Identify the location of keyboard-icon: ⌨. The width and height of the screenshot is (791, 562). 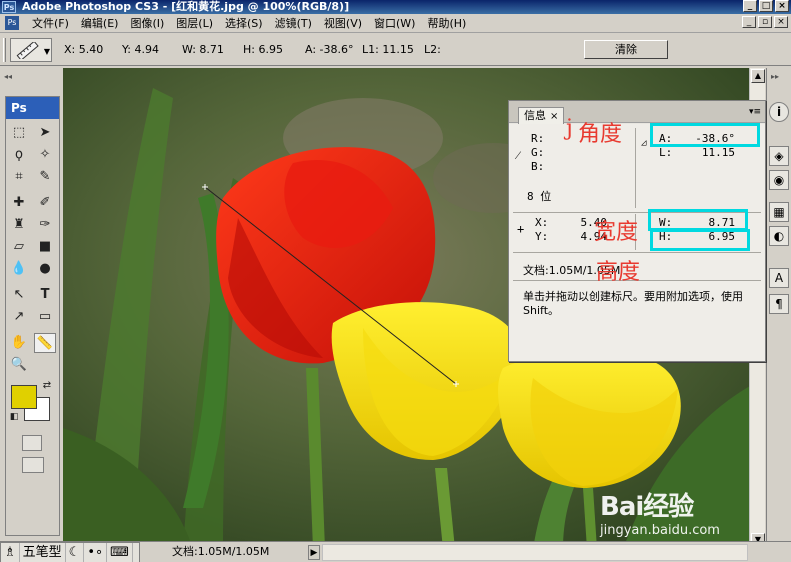
(120, 552).